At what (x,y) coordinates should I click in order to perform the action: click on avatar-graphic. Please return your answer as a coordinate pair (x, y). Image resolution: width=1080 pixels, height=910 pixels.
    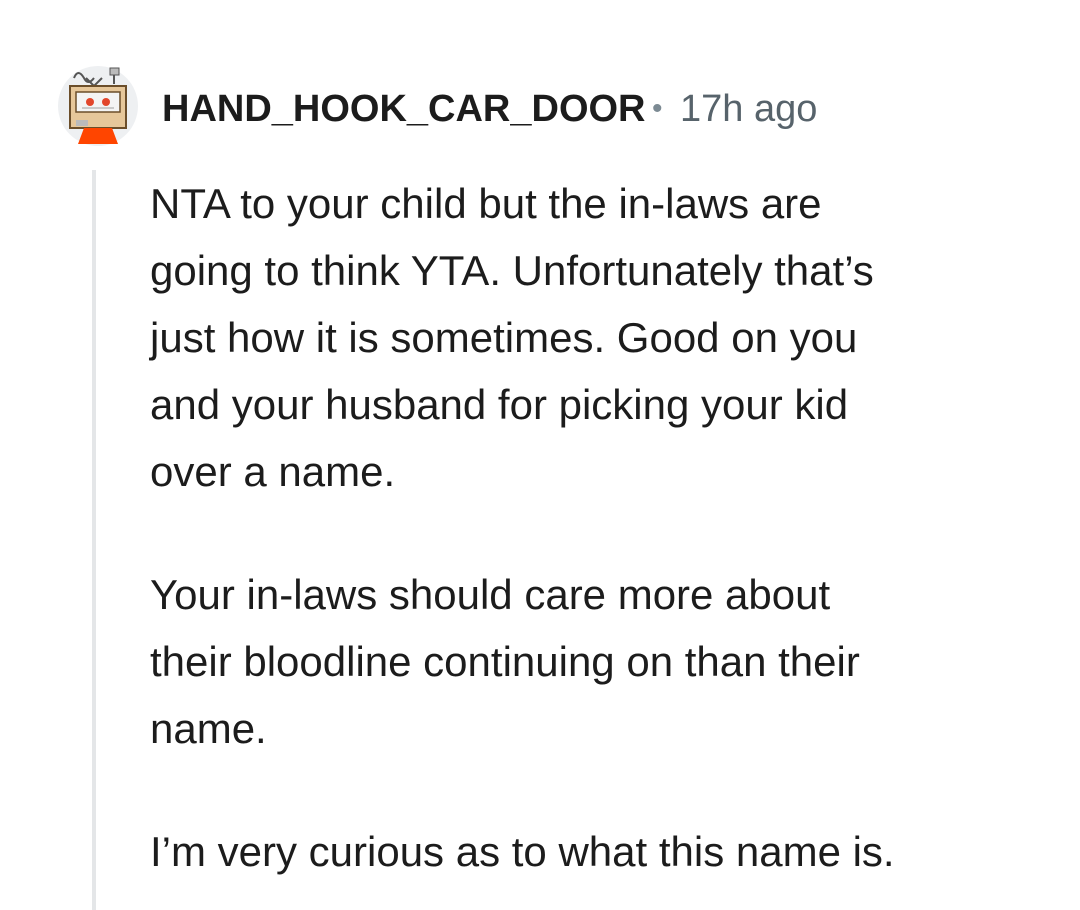
    Looking at the image, I should click on (98, 106).